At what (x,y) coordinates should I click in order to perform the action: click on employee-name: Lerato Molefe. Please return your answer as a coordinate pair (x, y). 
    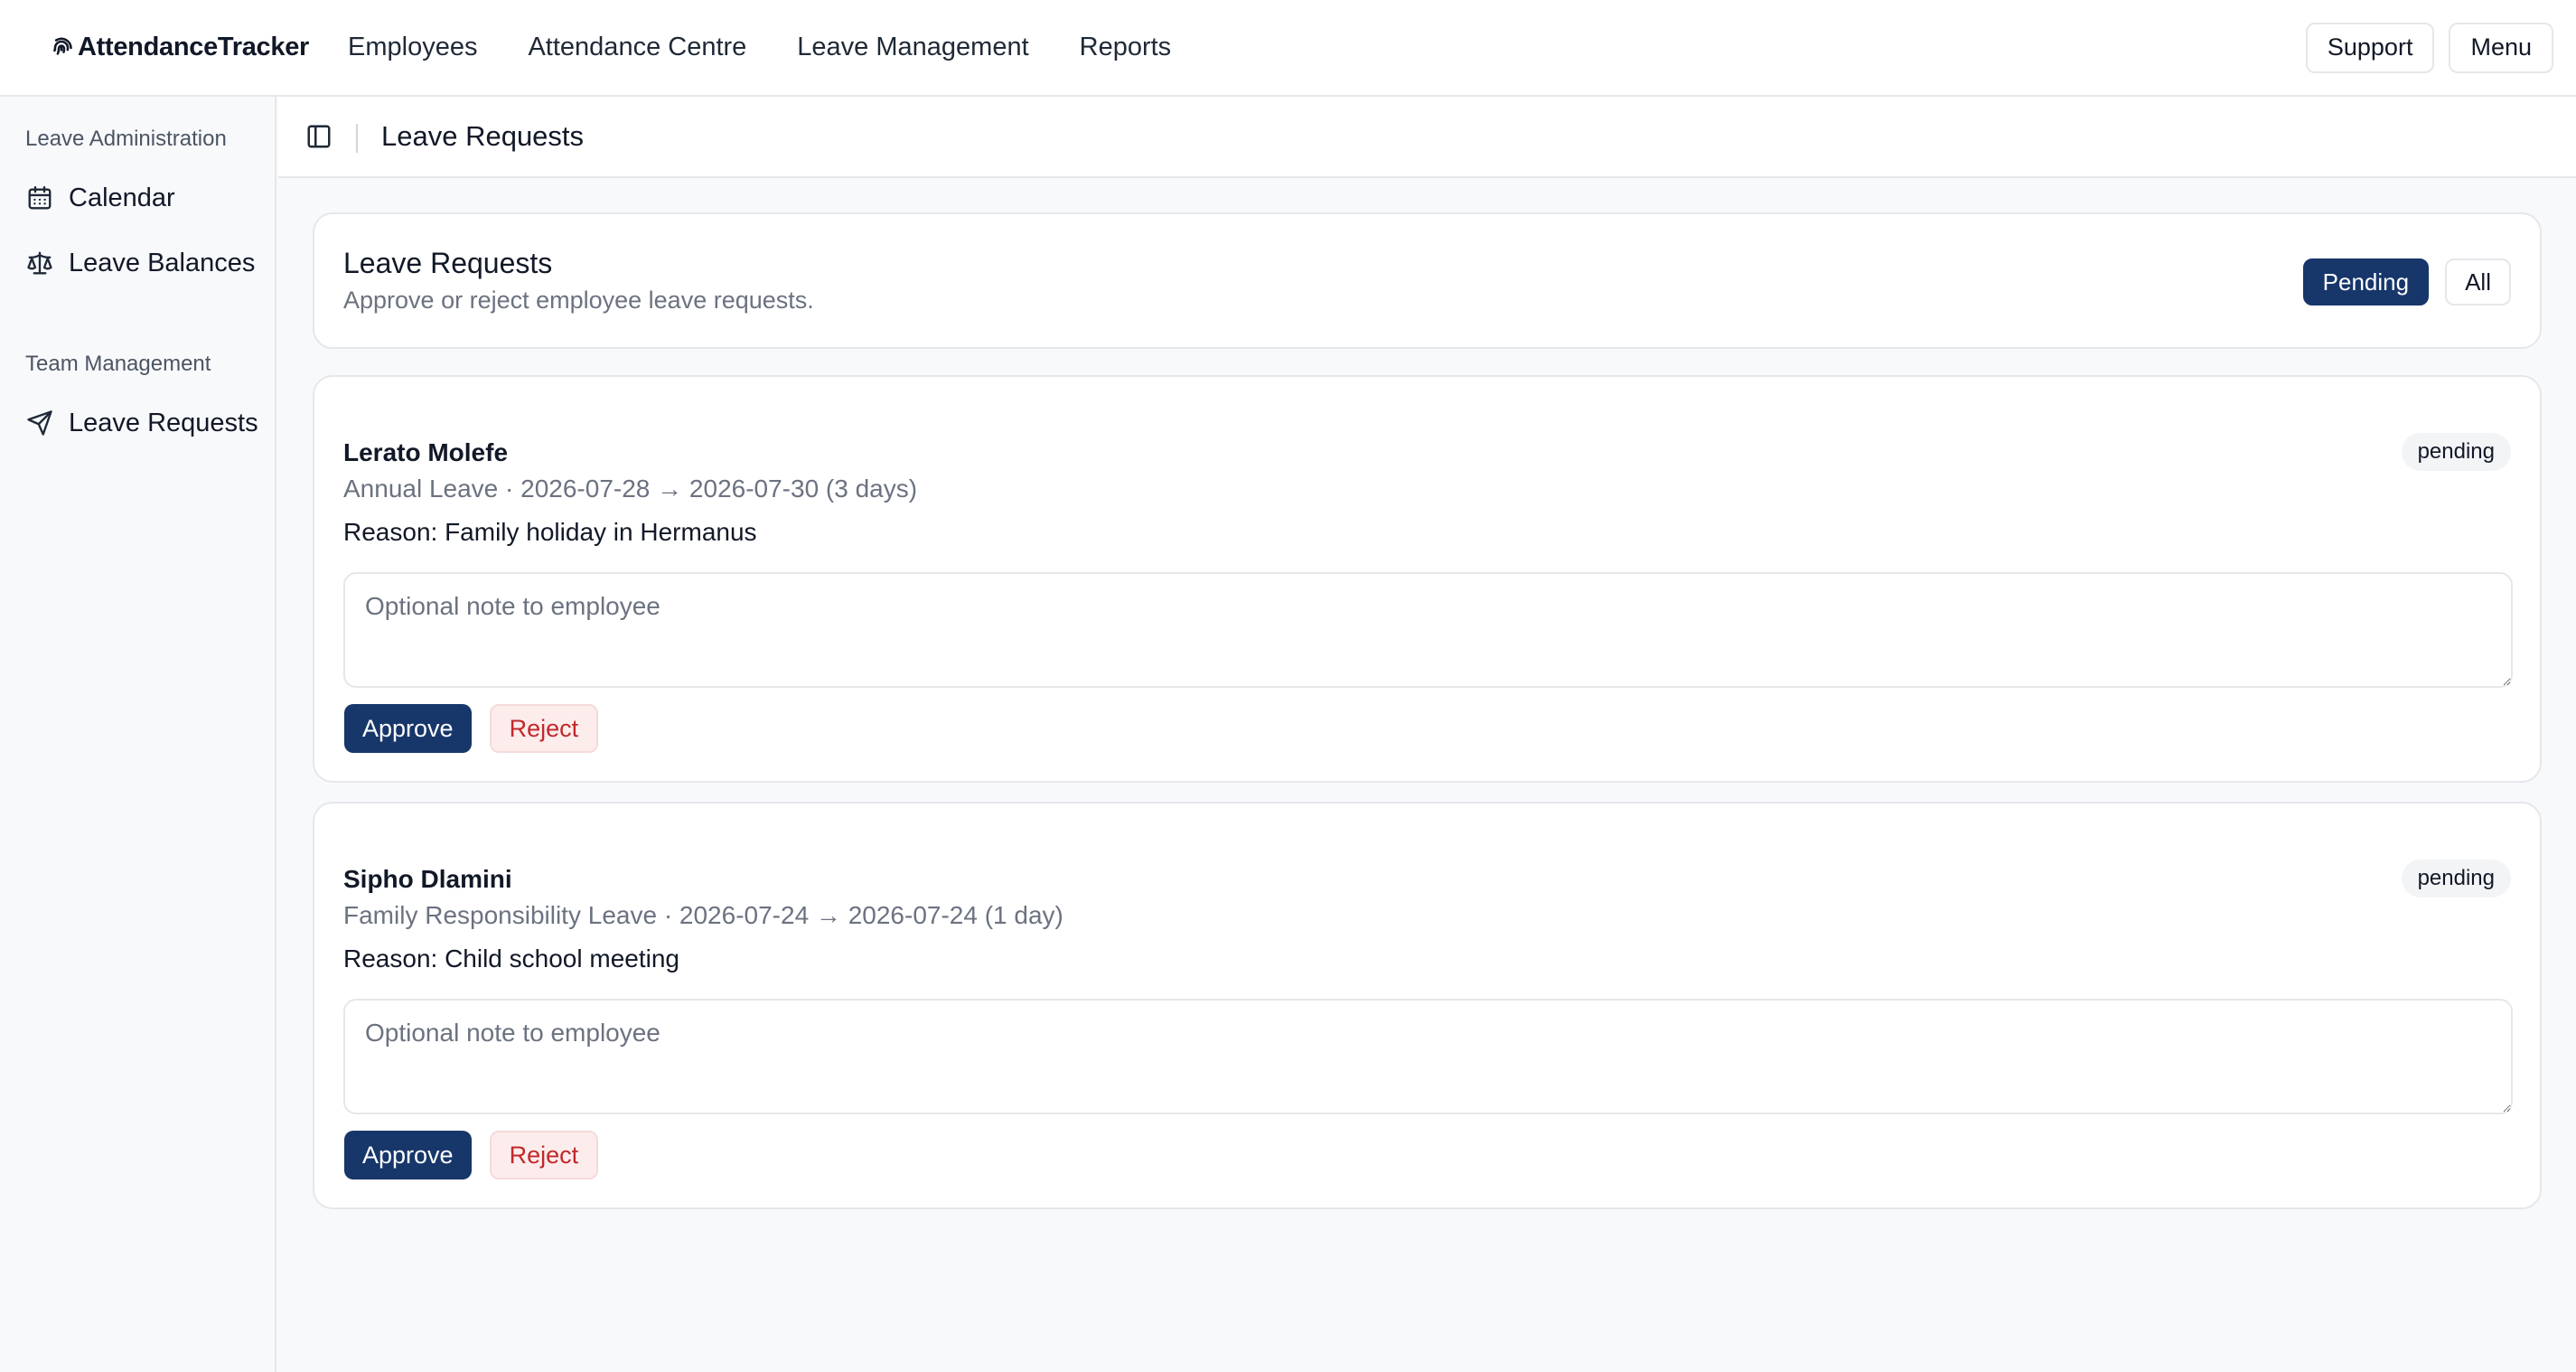
    Looking at the image, I should click on (426, 452).